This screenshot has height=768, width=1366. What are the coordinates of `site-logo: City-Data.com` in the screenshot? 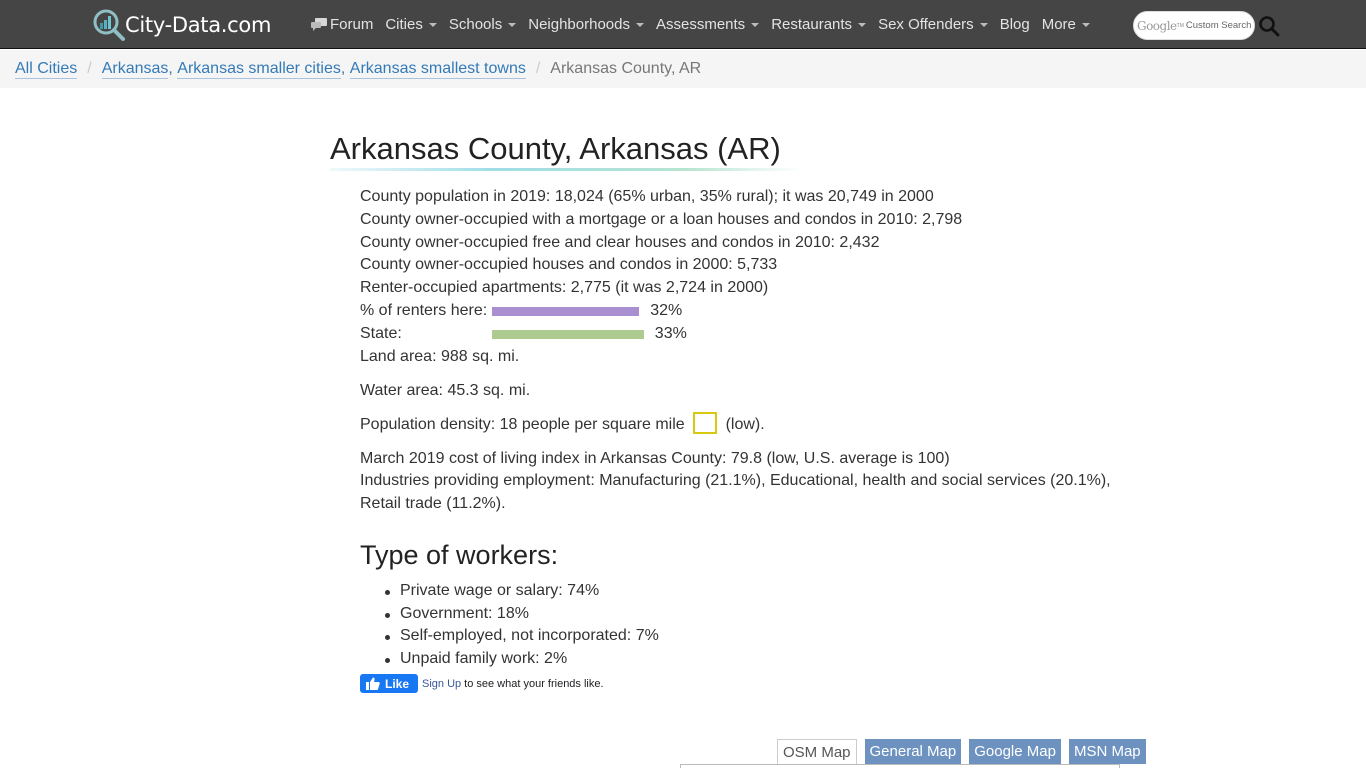 It's located at (181, 25).